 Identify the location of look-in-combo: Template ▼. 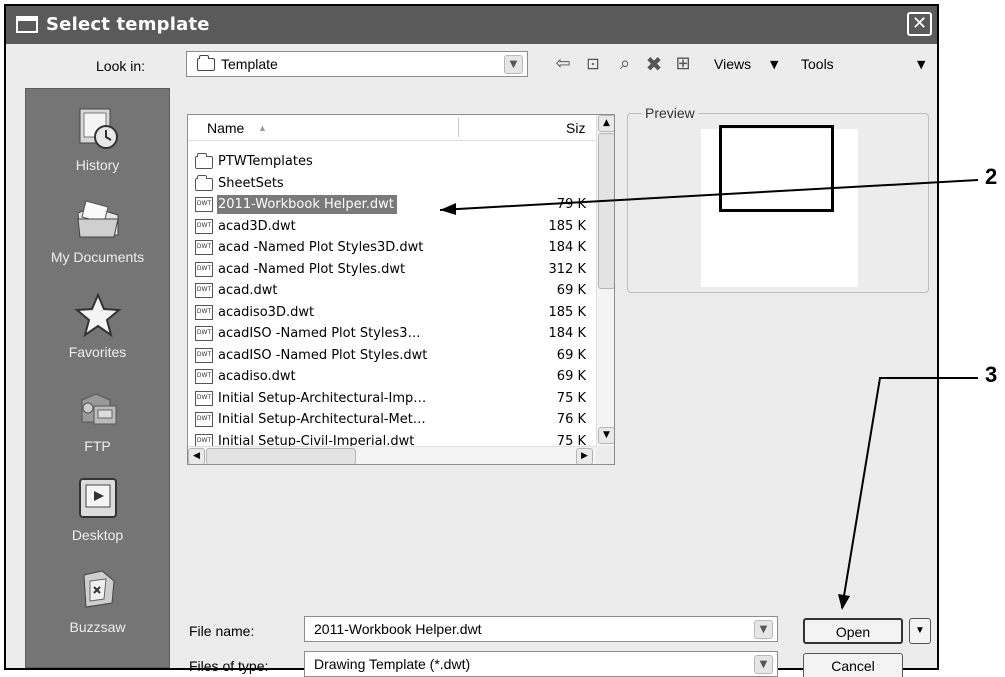
(357, 64).